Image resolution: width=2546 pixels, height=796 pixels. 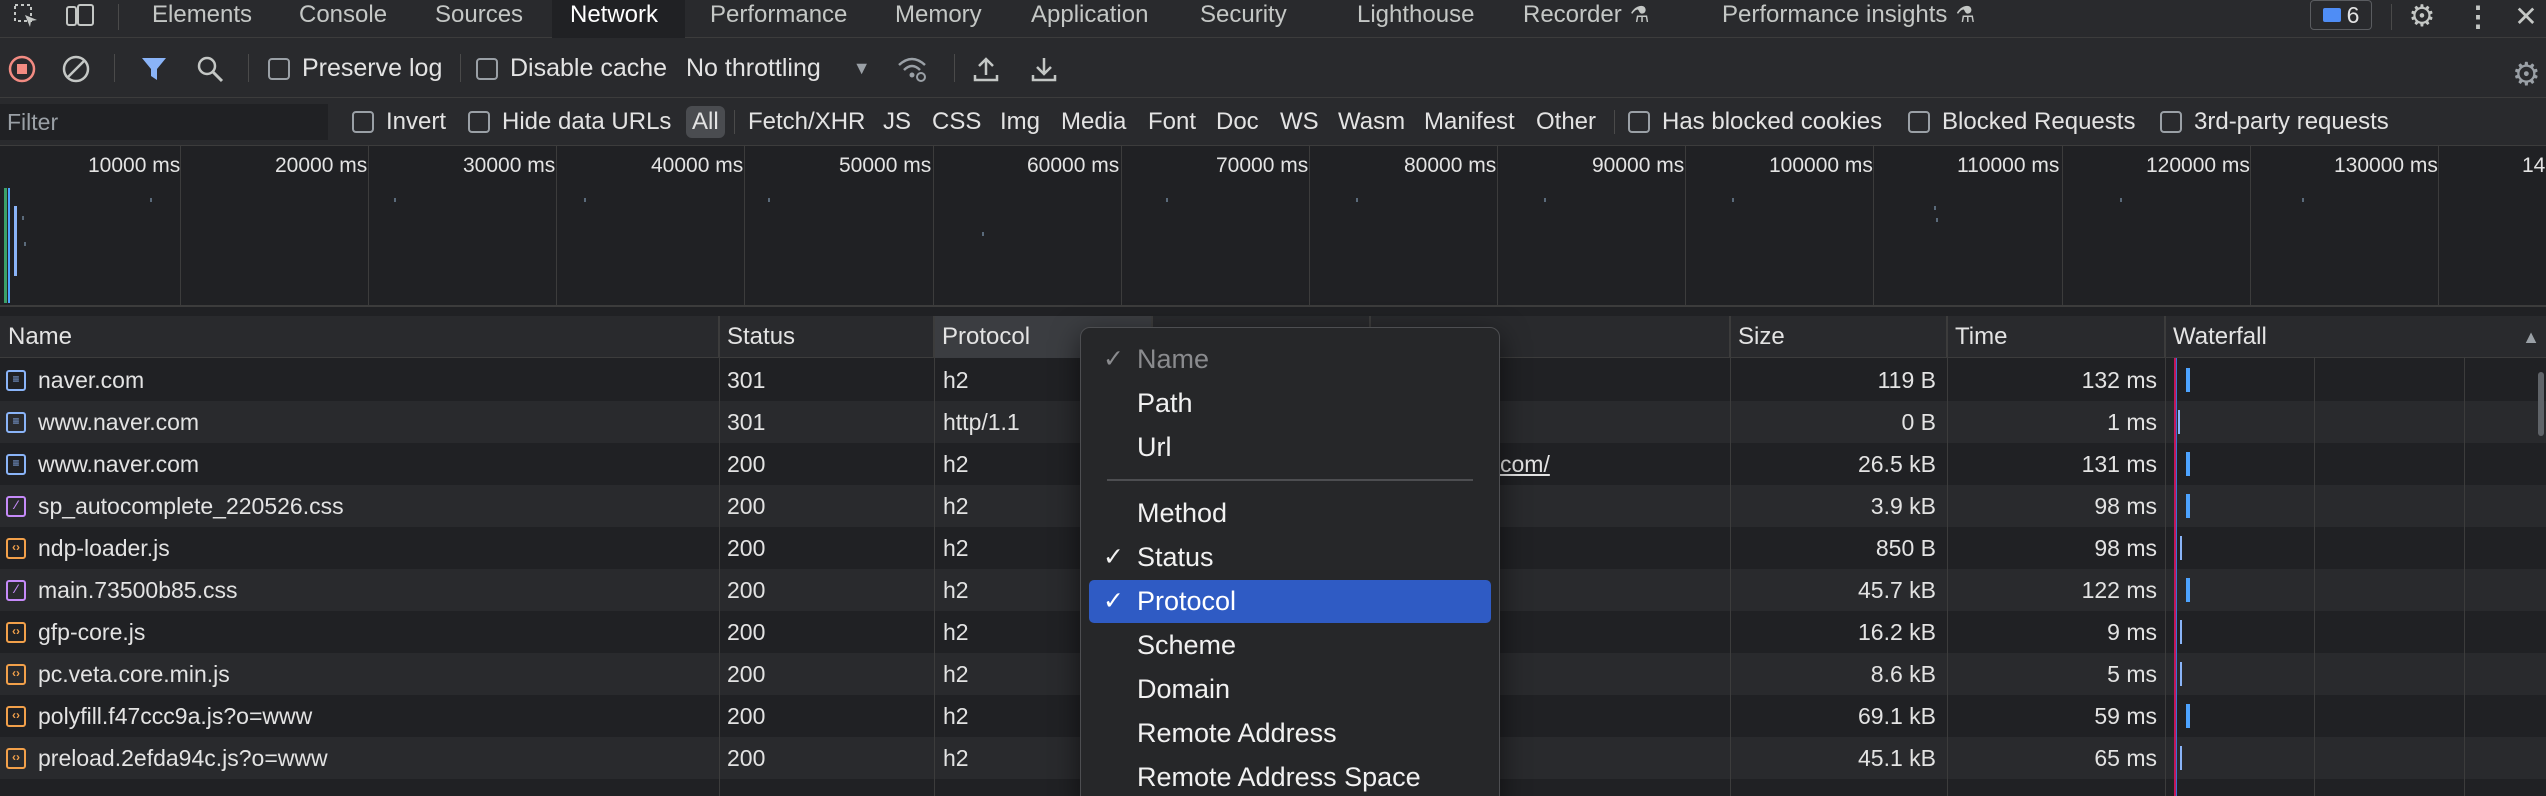 What do you see at coordinates (76, 69) in the screenshot?
I see `clear-icon` at bounding box center [76, 69].